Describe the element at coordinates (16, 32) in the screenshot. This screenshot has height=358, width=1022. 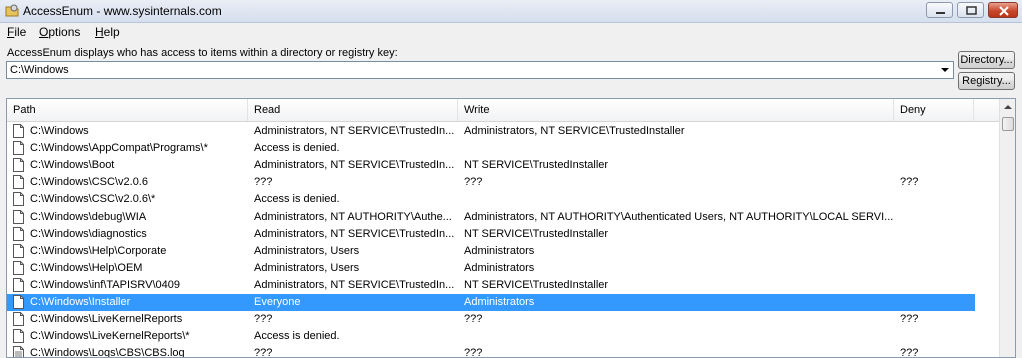
I see `menu-file: File` at that location.